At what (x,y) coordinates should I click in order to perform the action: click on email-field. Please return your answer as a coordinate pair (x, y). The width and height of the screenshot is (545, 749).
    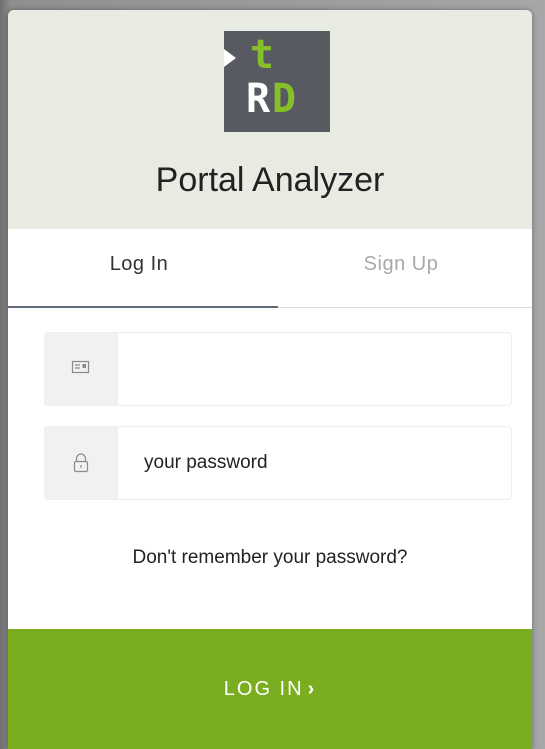
    Looking at the image, I should click on (278, 369).